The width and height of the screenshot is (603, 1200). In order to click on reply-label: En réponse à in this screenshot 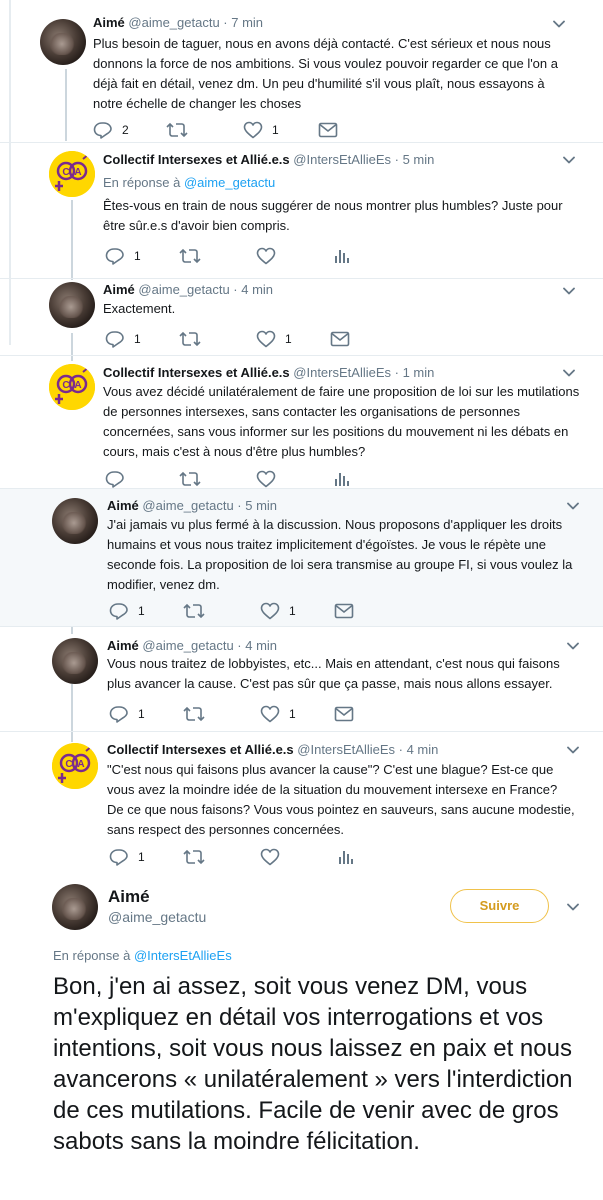, I will do `click(142, 182)`.